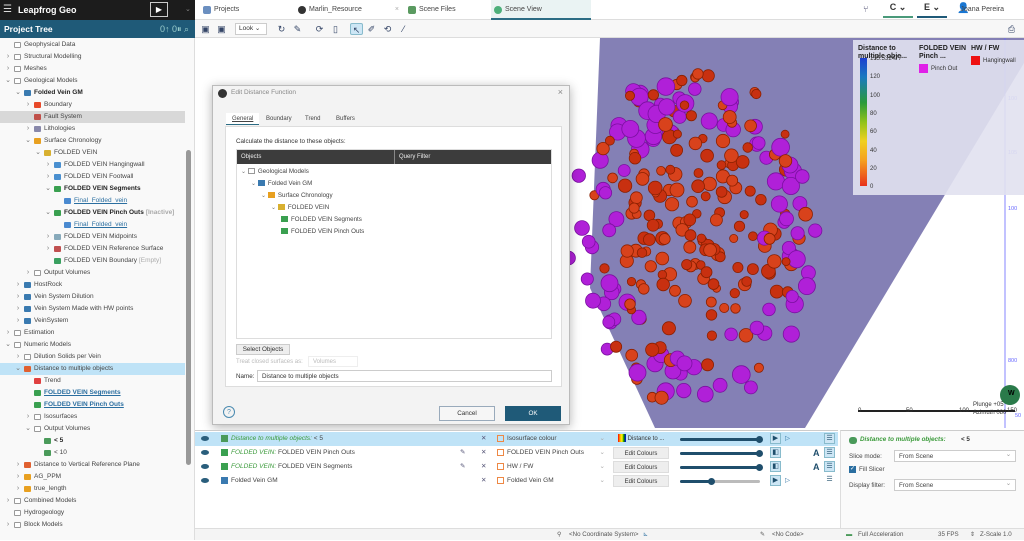 The height and width of the screenshot is (541, 1024). What do you see at coordinates (319, 29) in the screenshot?
I see `sync-icon: ⟳` at bounding box center [319, 29].